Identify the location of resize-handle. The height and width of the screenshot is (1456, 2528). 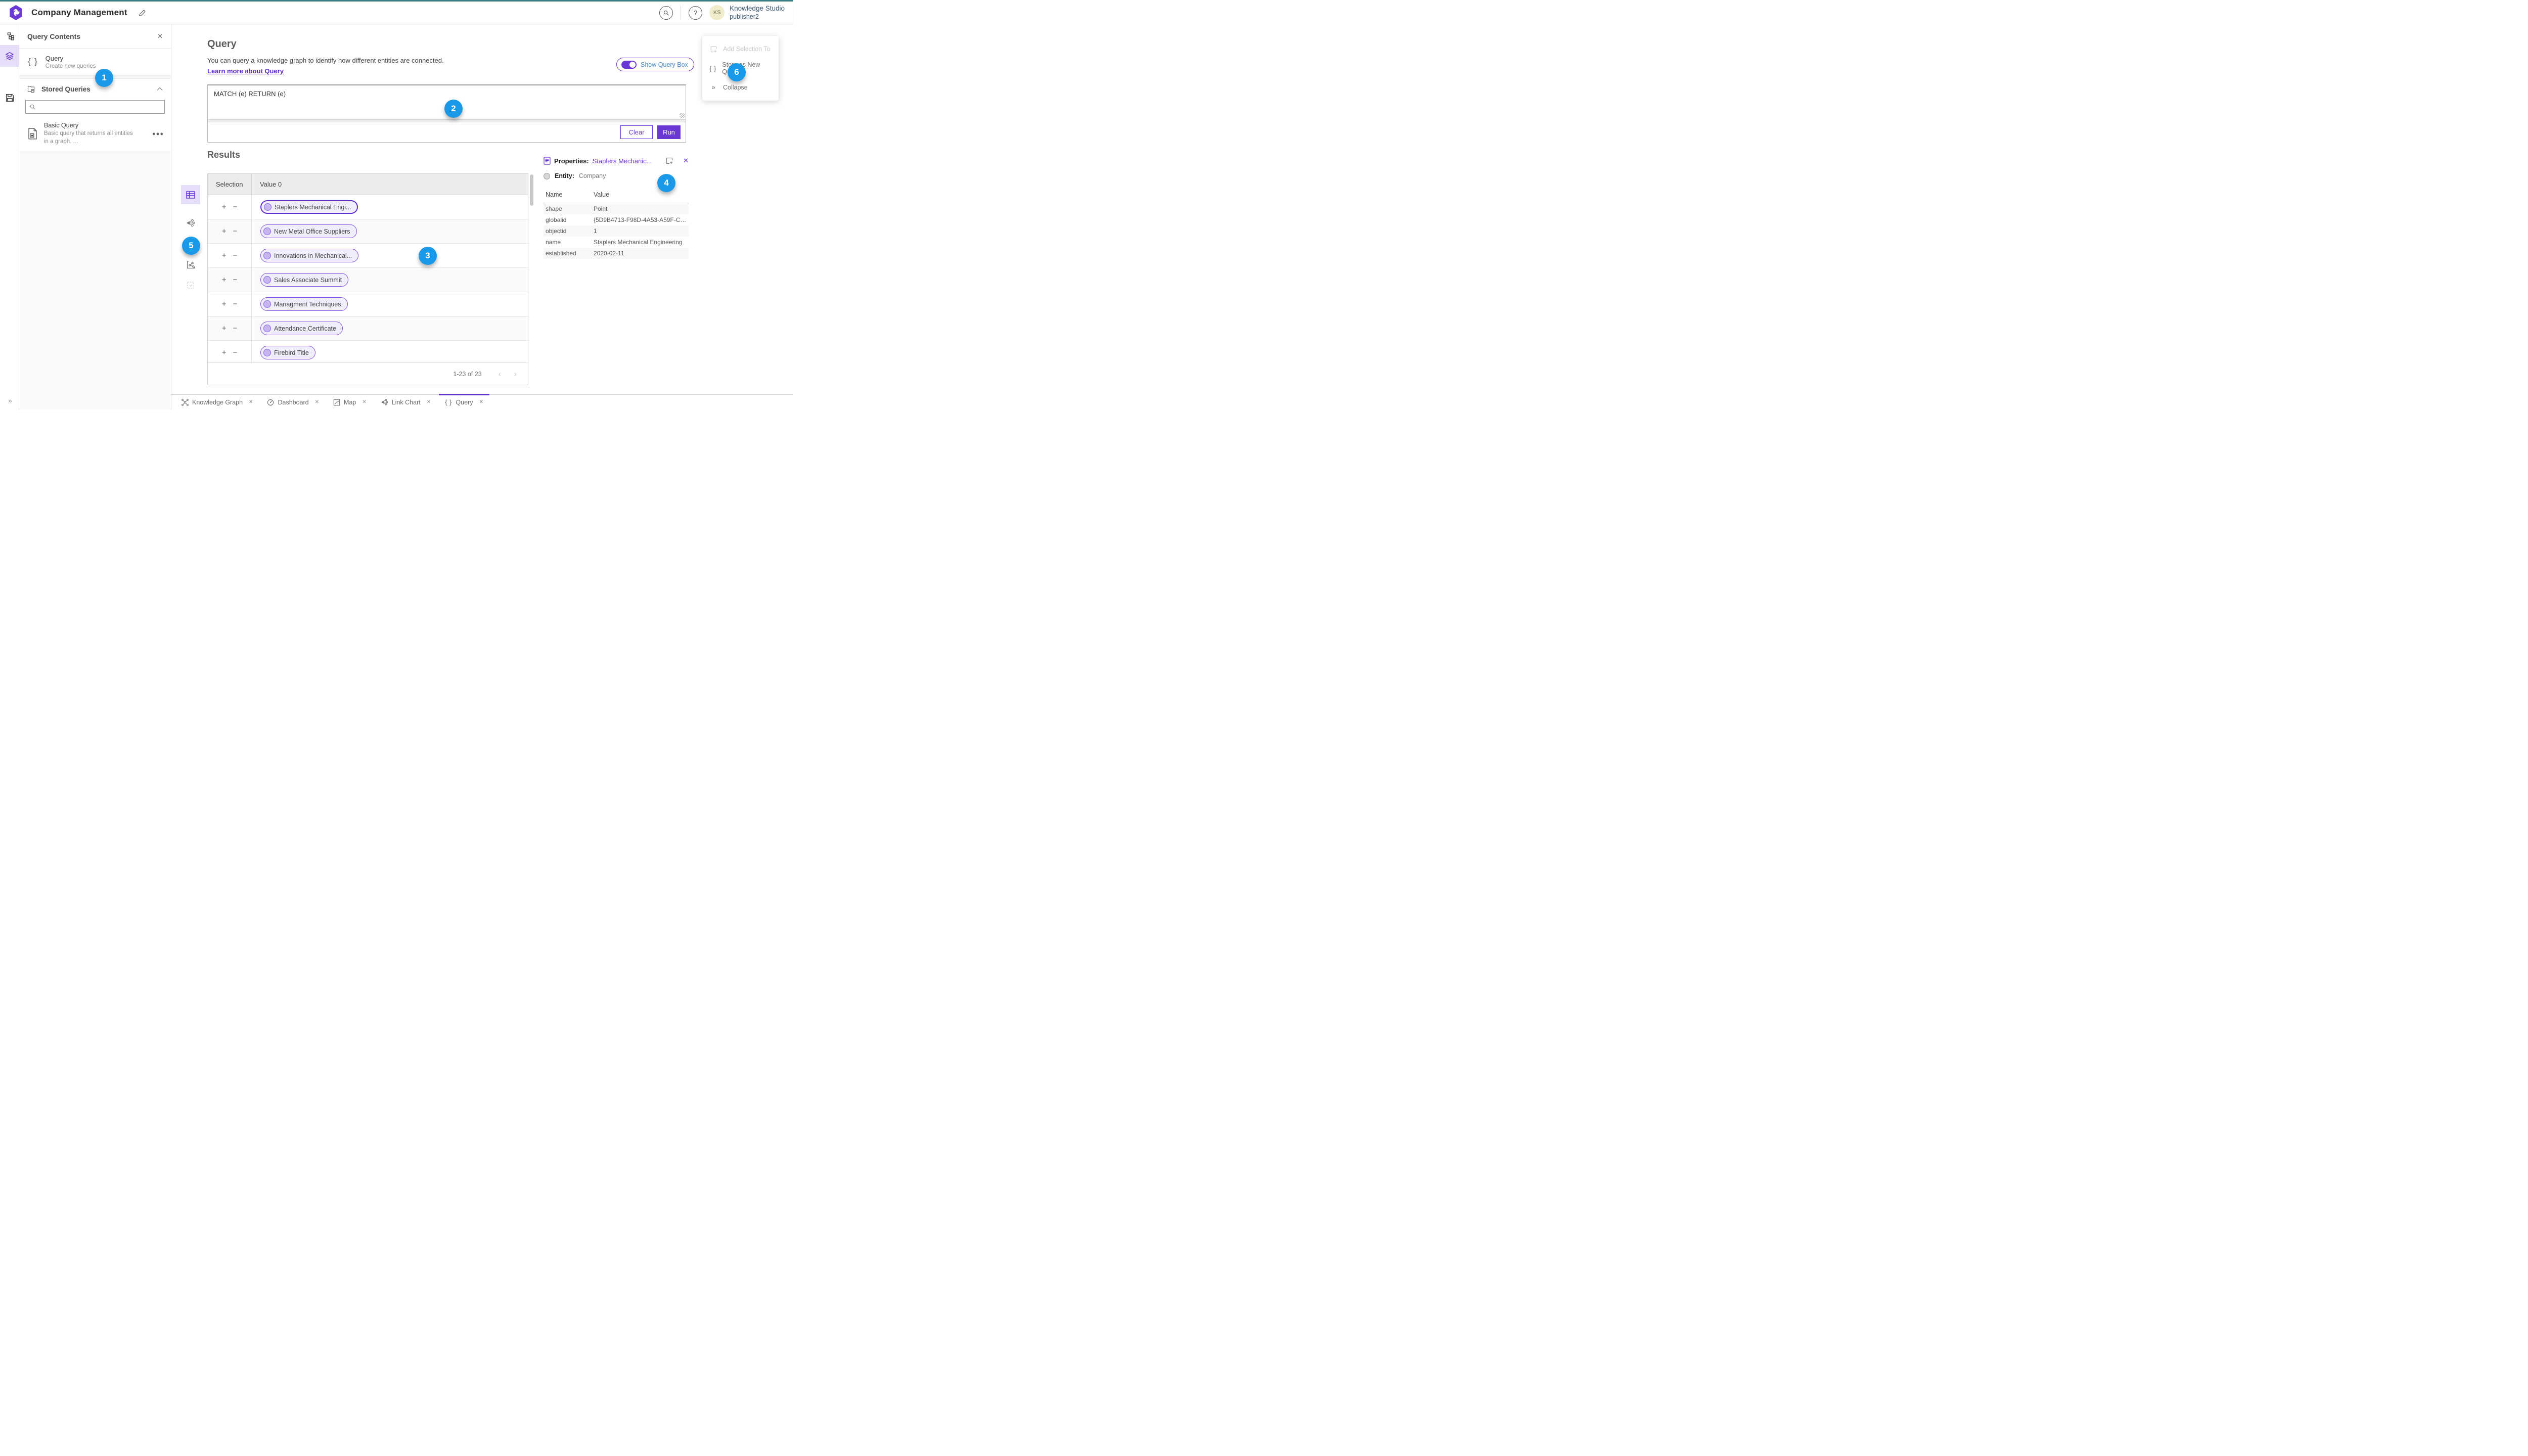
(683, 115).